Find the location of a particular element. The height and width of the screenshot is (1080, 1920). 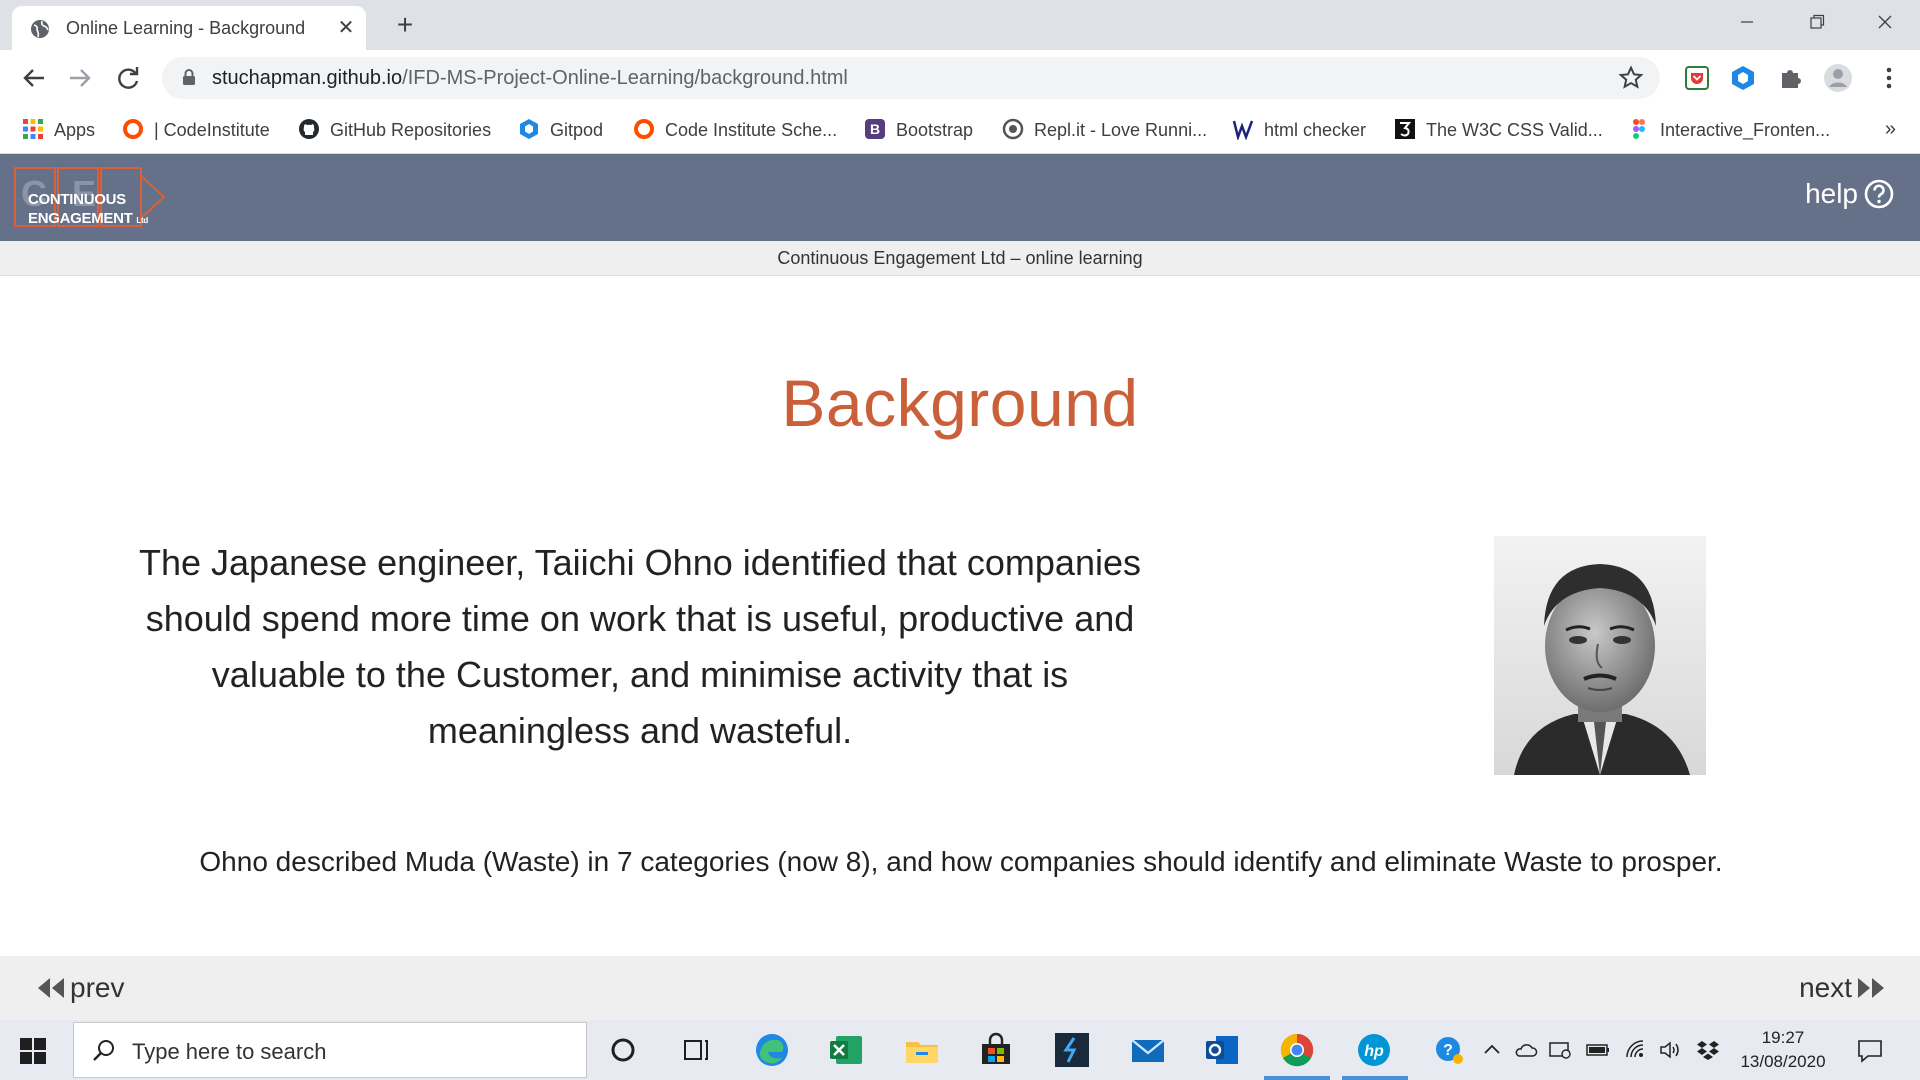

tab-title: Online Learning - Background is located at coordinates (186, 28).